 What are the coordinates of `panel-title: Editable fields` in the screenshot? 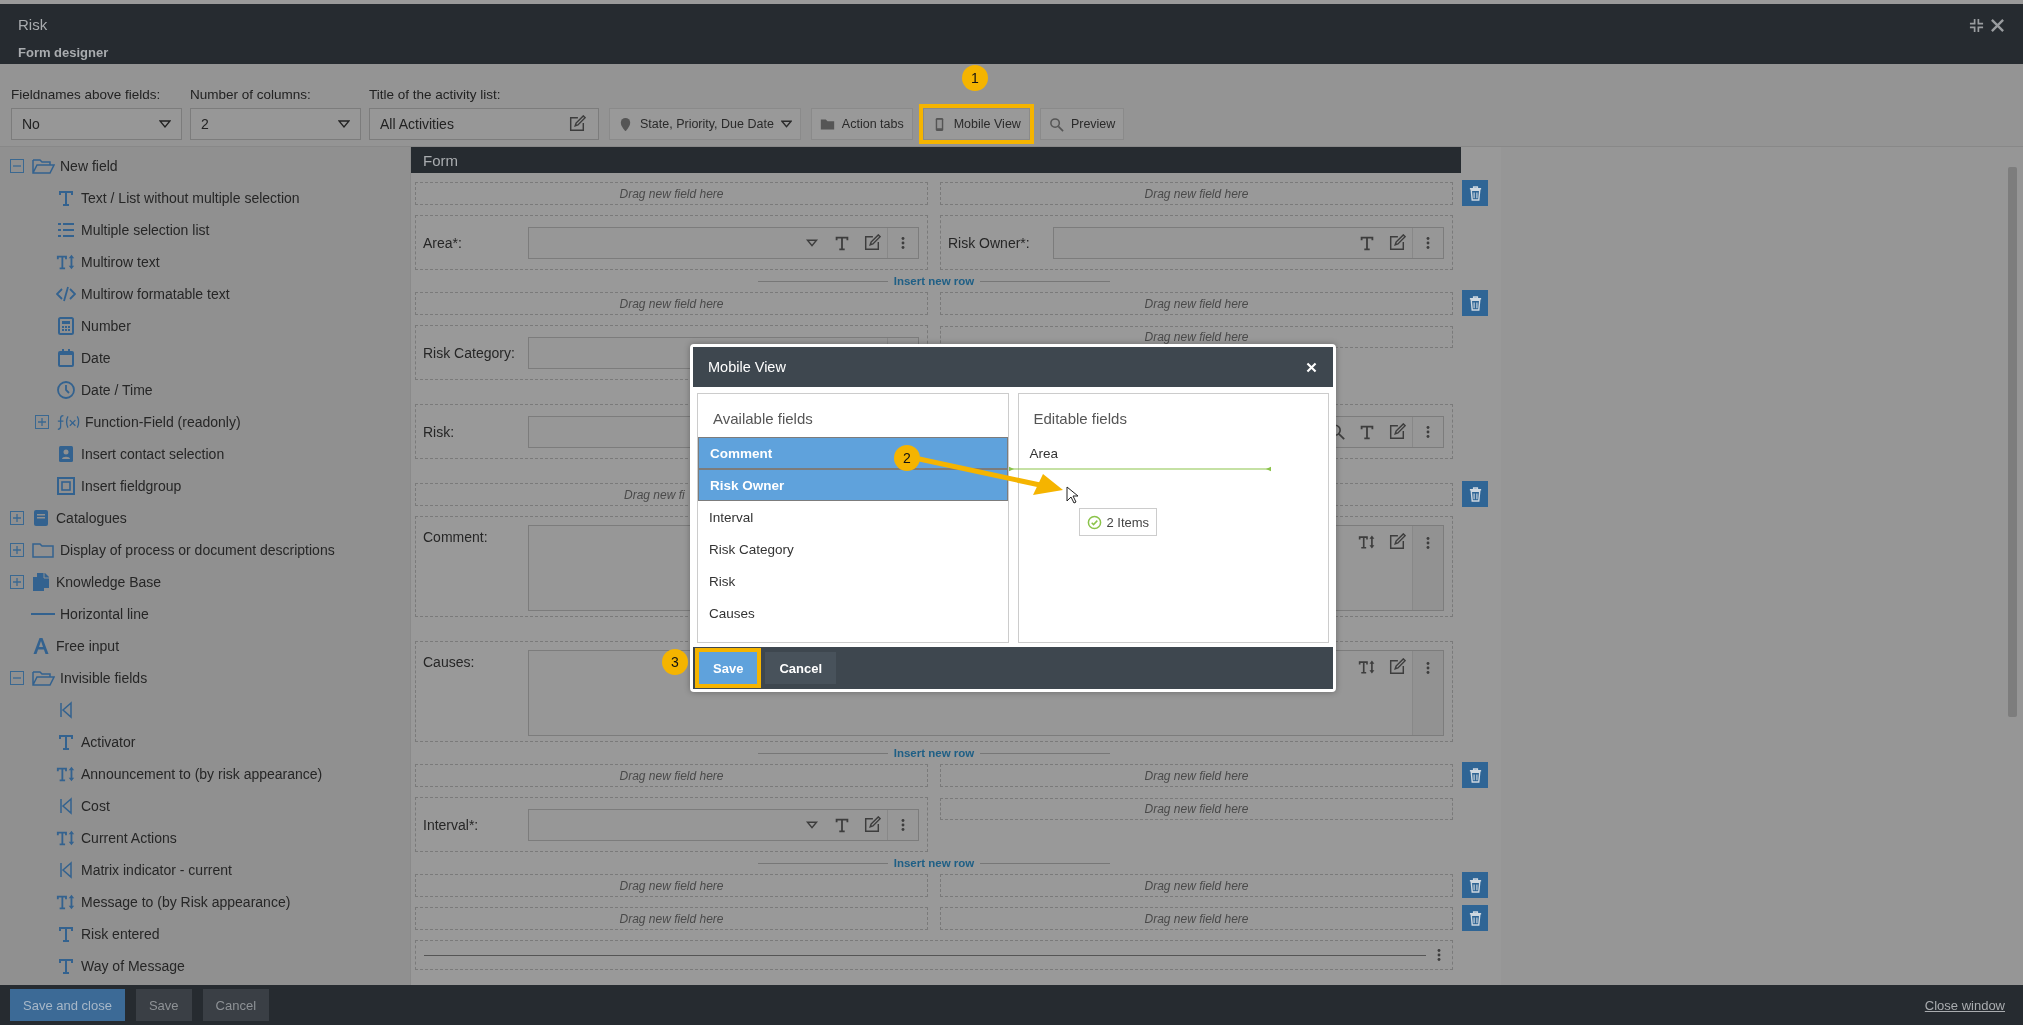 It's located at (1080, 419).